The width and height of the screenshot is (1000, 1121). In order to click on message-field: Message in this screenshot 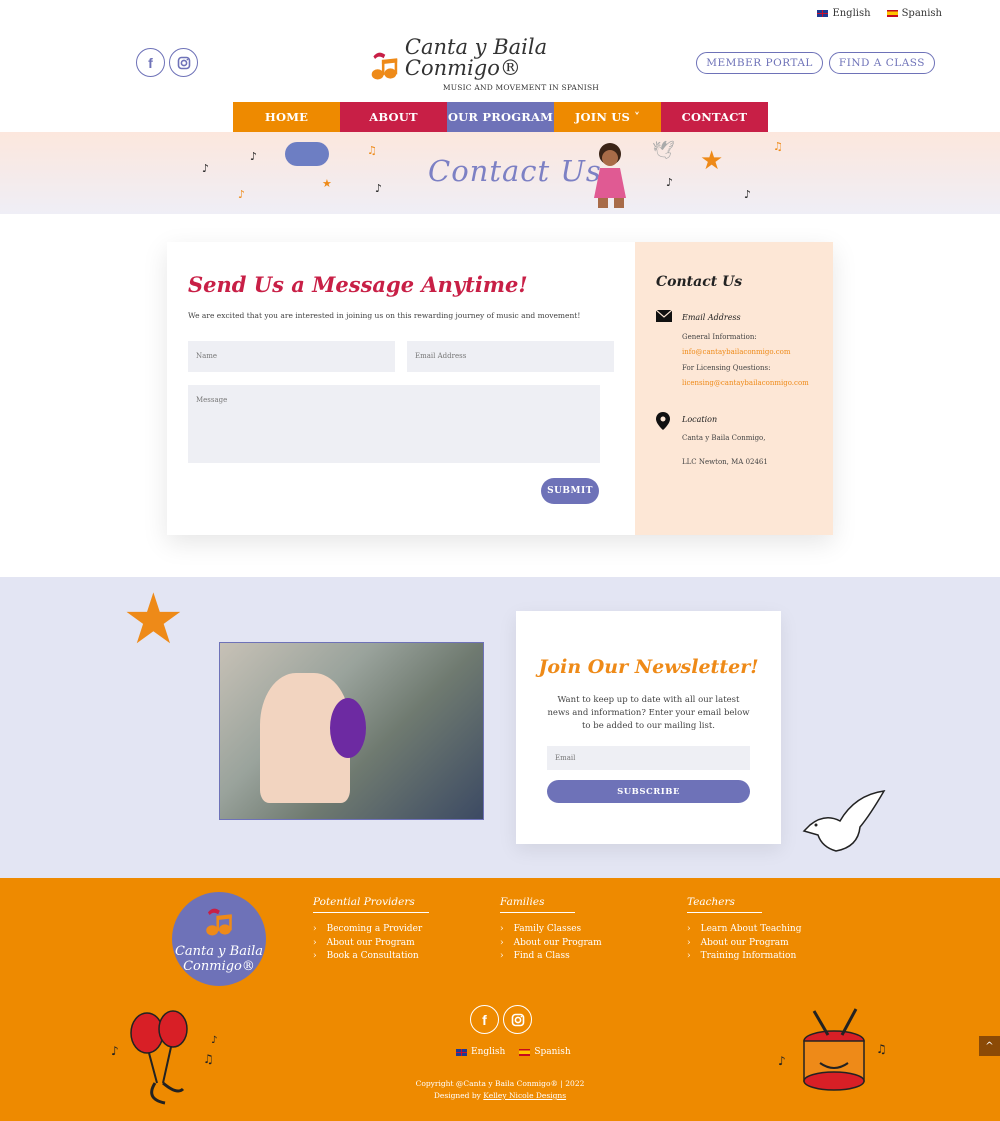, I will do `click(394, 424)`.